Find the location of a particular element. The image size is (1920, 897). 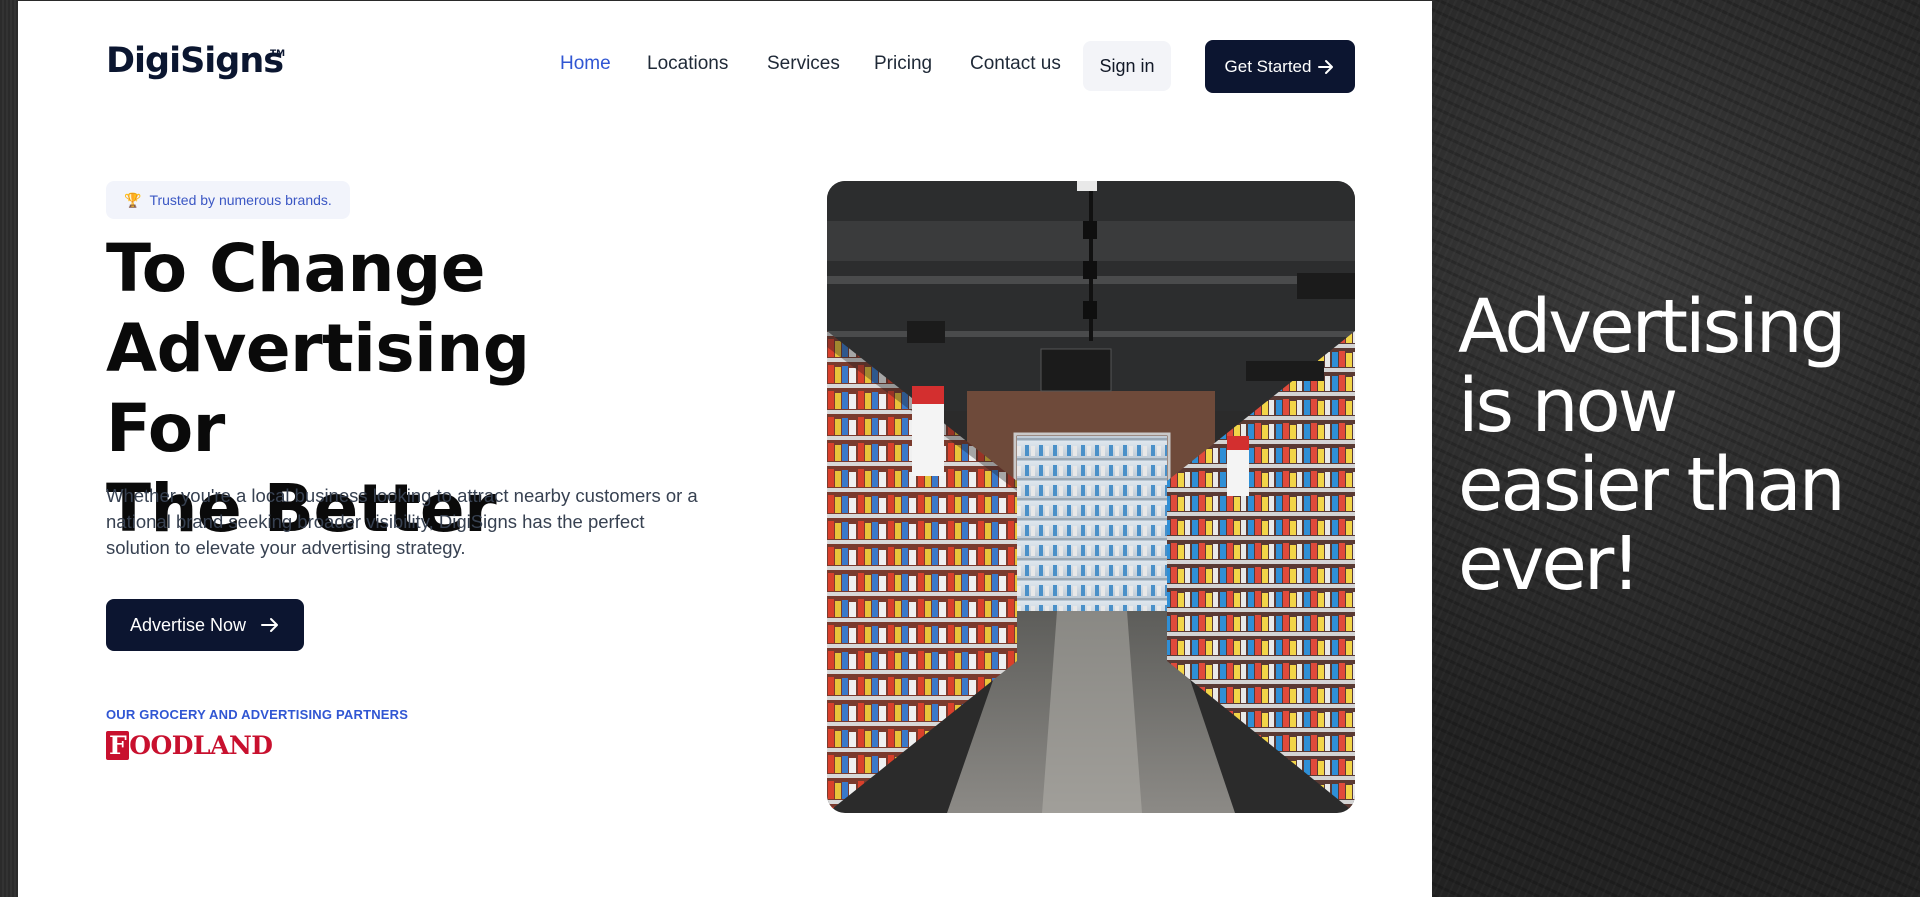

foodland-logo: F OODLAND is located at coordinates (189, 745).